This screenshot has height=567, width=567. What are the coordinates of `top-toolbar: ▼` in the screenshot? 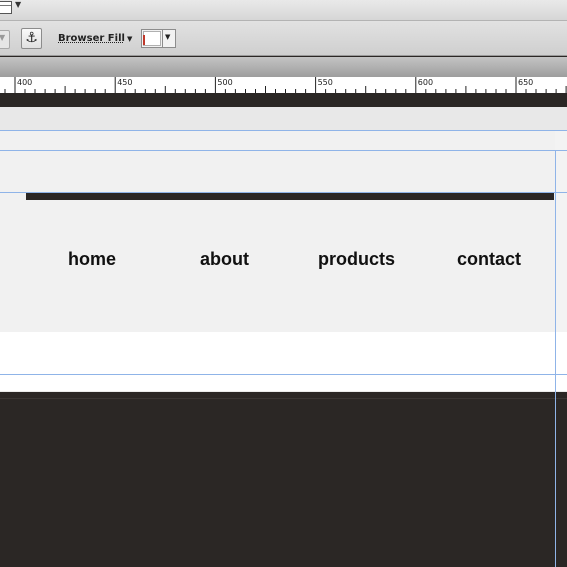 It's located at (283, 10).